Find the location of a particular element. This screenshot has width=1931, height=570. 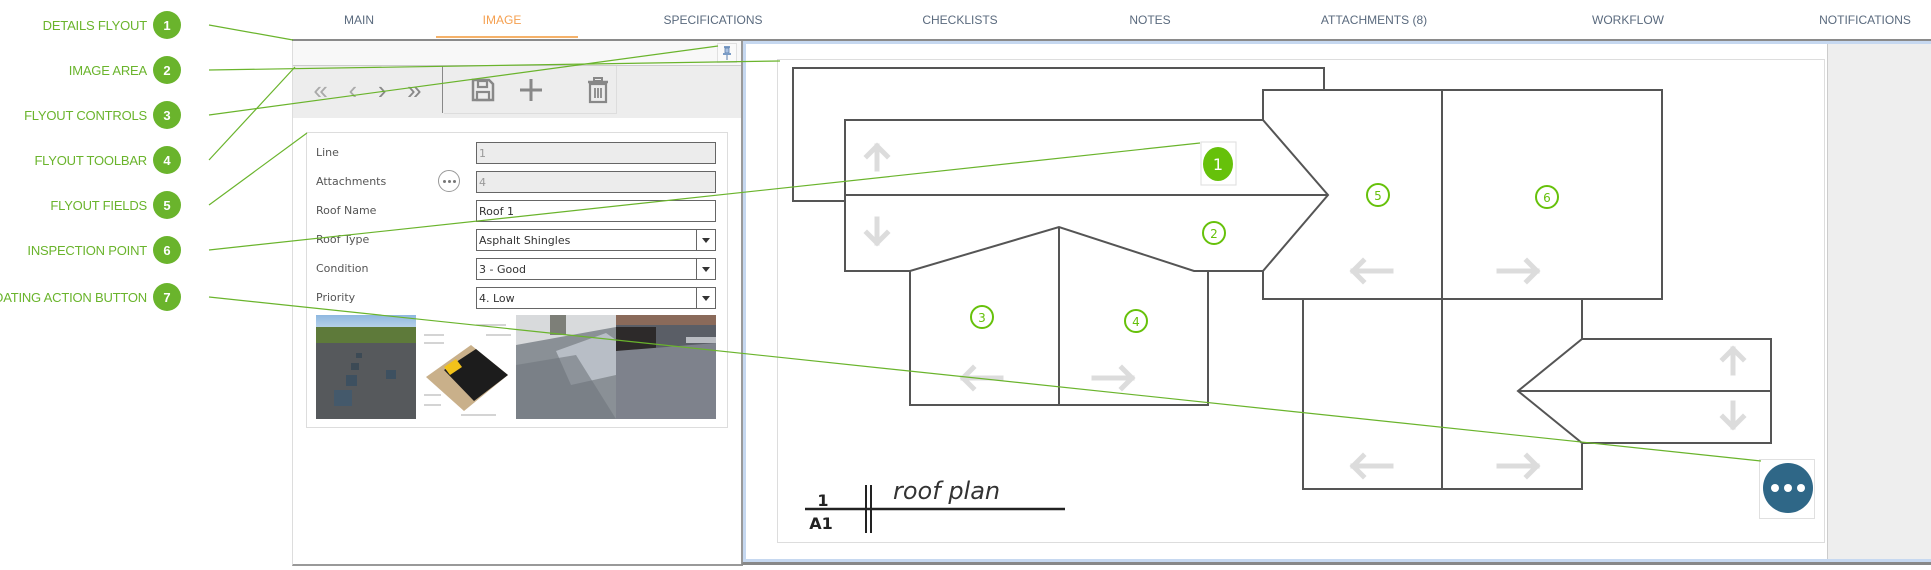

active-tab-indicator is located at coordinates (507, 37).